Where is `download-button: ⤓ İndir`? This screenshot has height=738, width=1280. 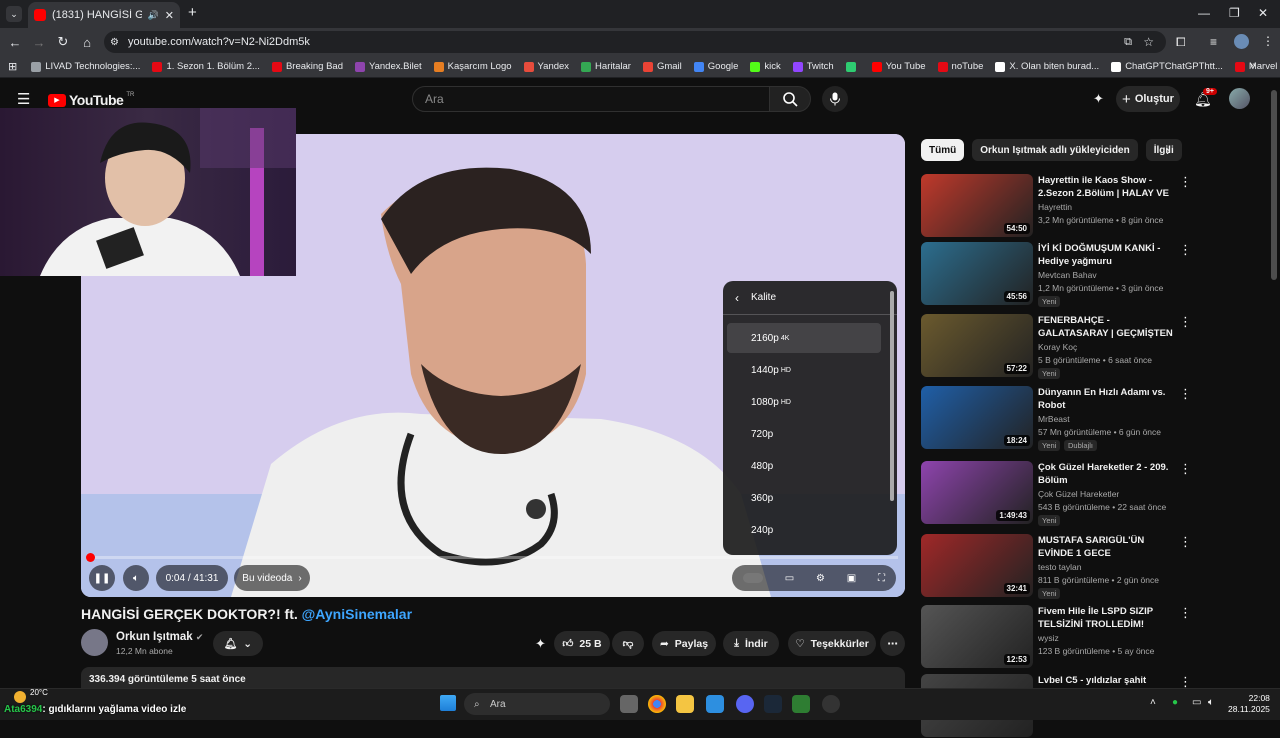
download-button: ⤓ İndir is located at coordinates (751, 643).